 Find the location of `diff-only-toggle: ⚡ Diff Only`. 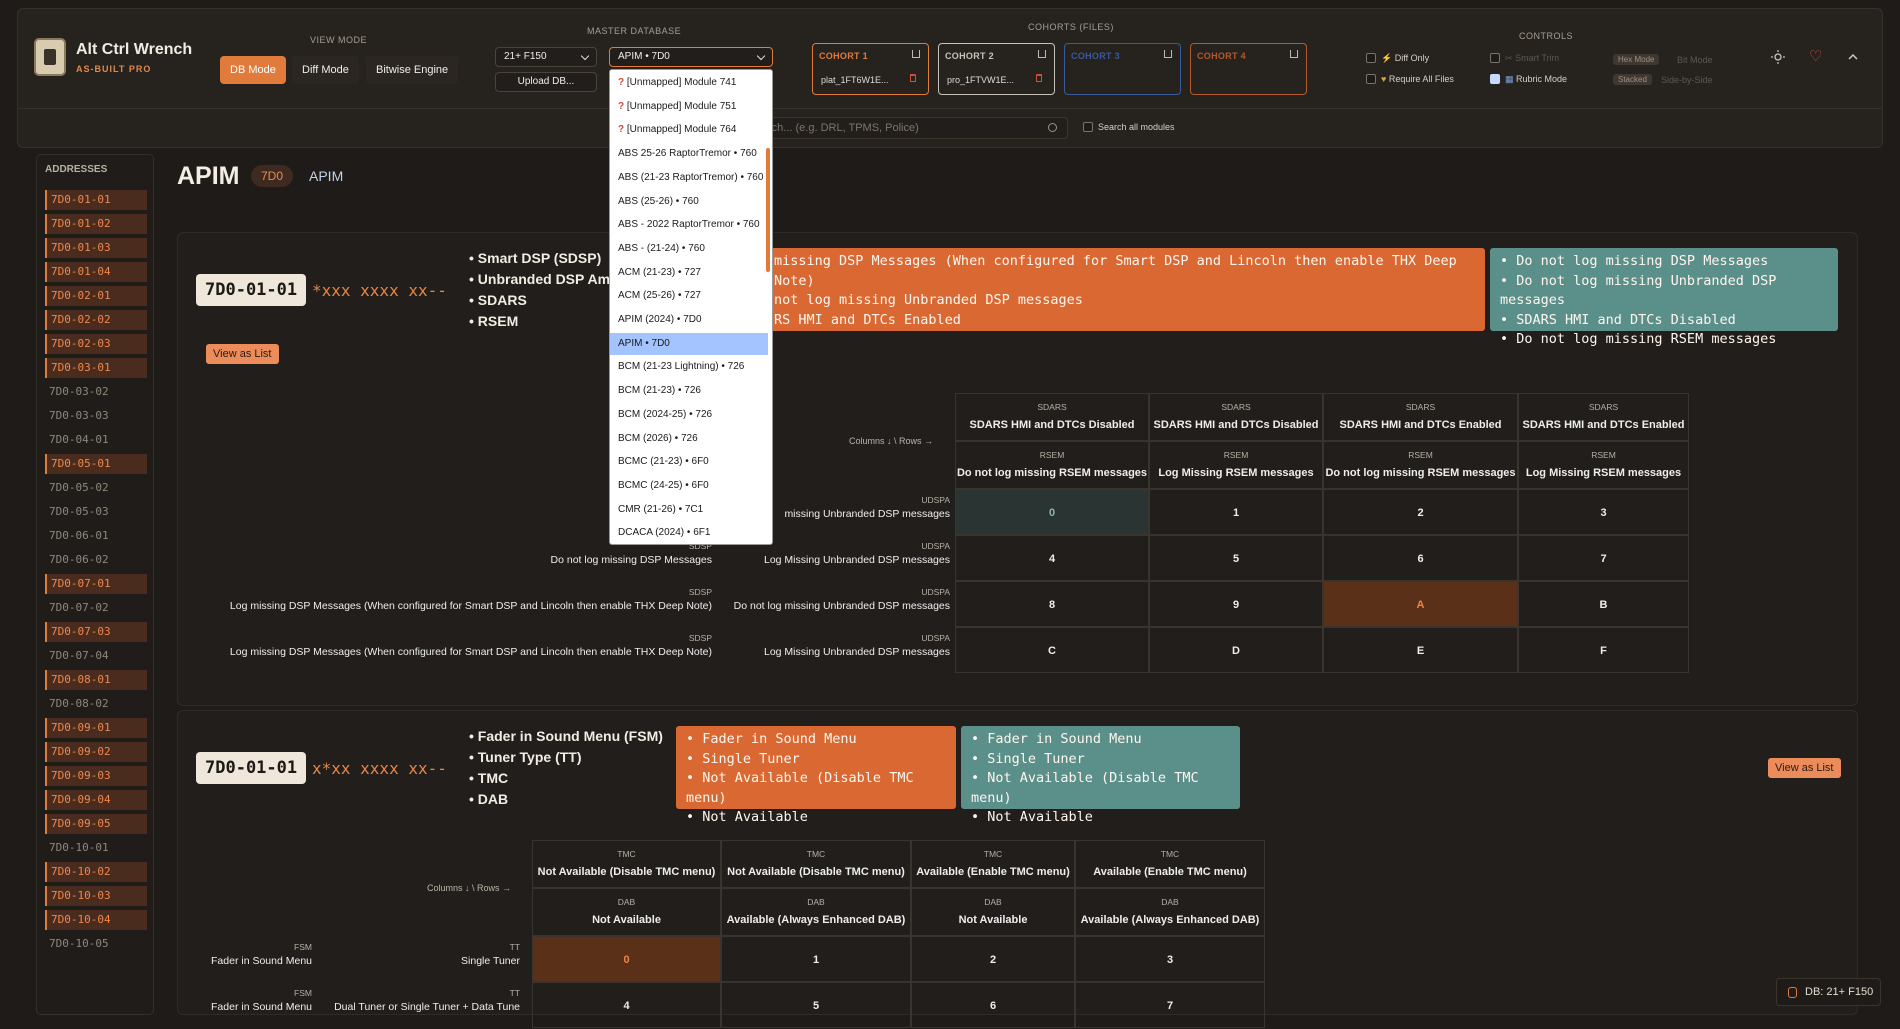

diff-only-toggle: ⚡ Diff Only is located at coordinates (1397, 58).